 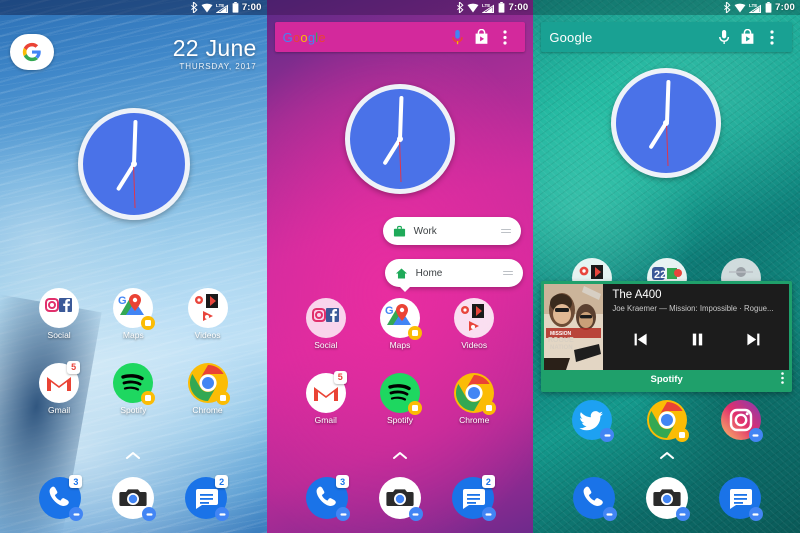 What do you see at coordinates (215, 53) in the screenshot?
I see `date-widget: 22 June THURSDAY, 2017` at bounding box center [215, 53].